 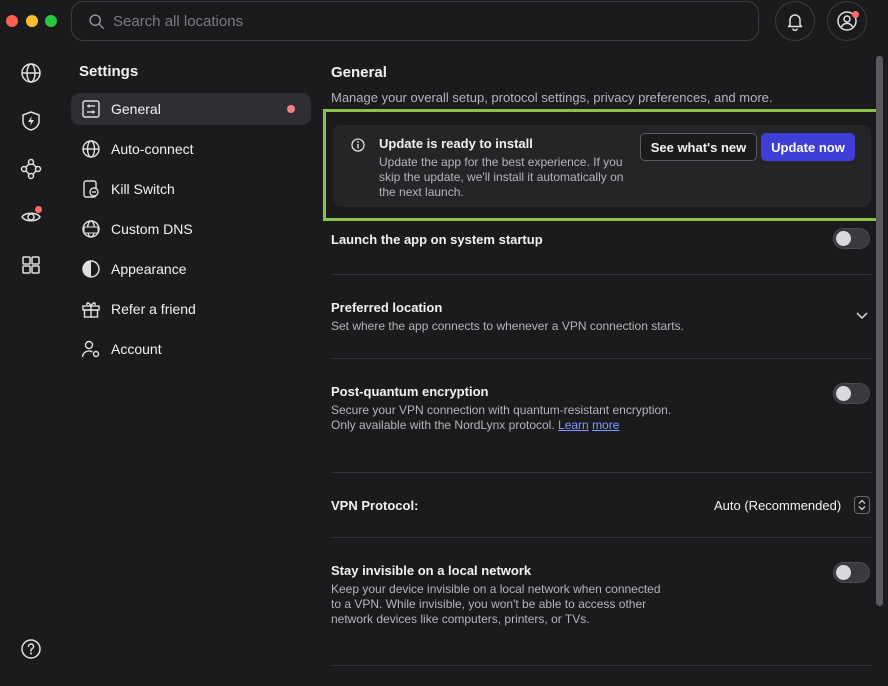 I want to click on stay-invisible-toggle, so click(x=851, y=572).